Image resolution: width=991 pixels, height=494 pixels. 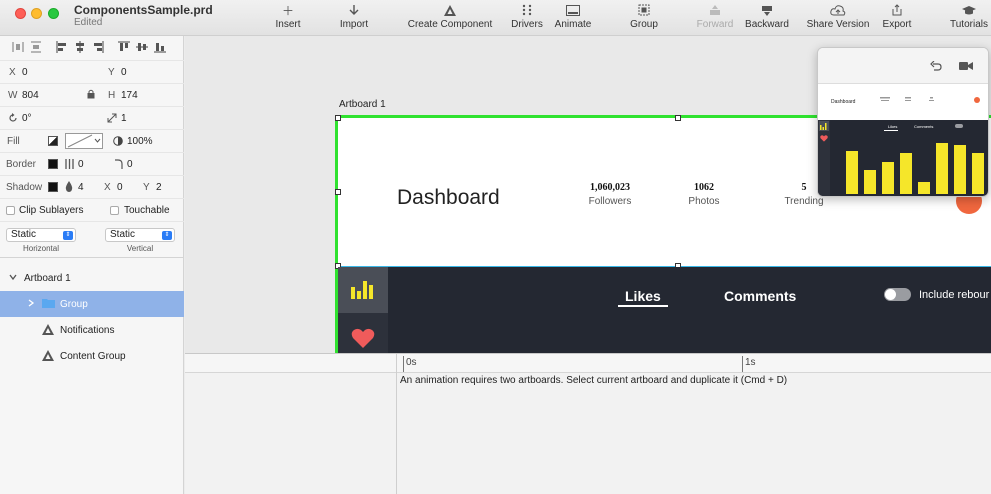 I want to click on close-window-button, so click(x=20, y=13).